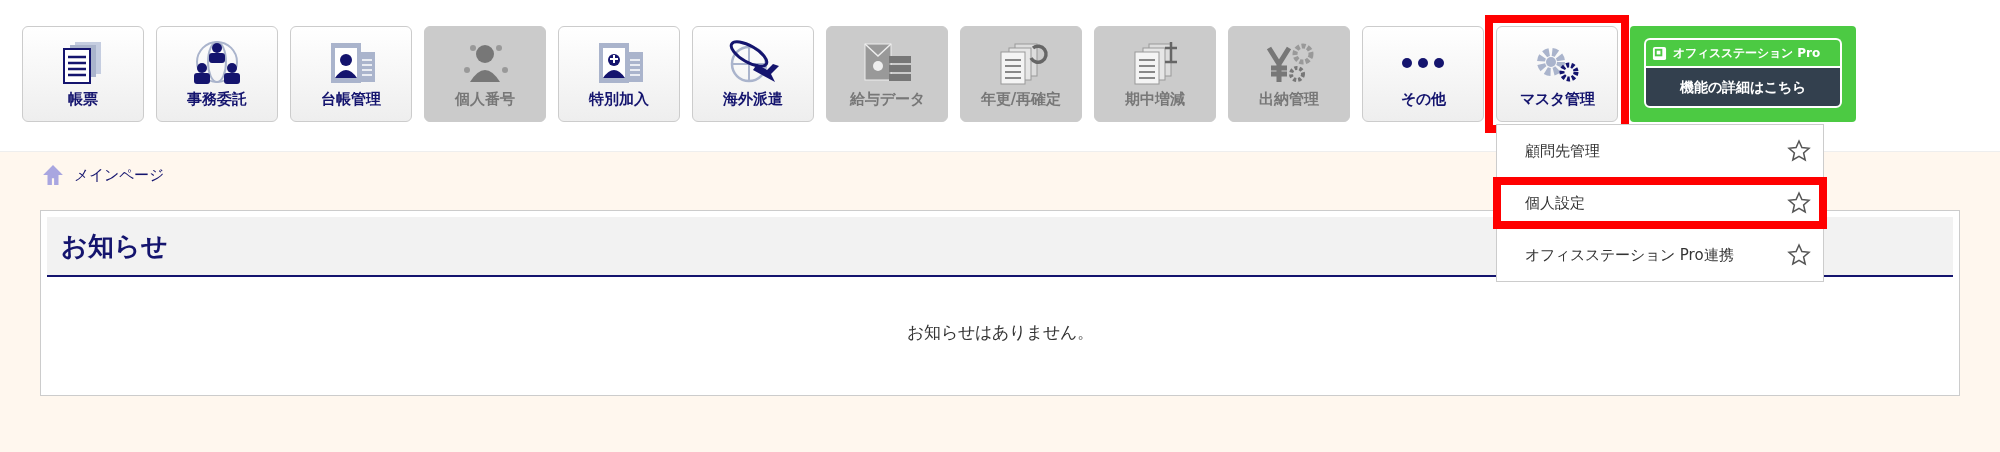  Describe the element at coordinates (1660, 151) in the screenshot. I see `menu-item: 顧問先管理` at that location.